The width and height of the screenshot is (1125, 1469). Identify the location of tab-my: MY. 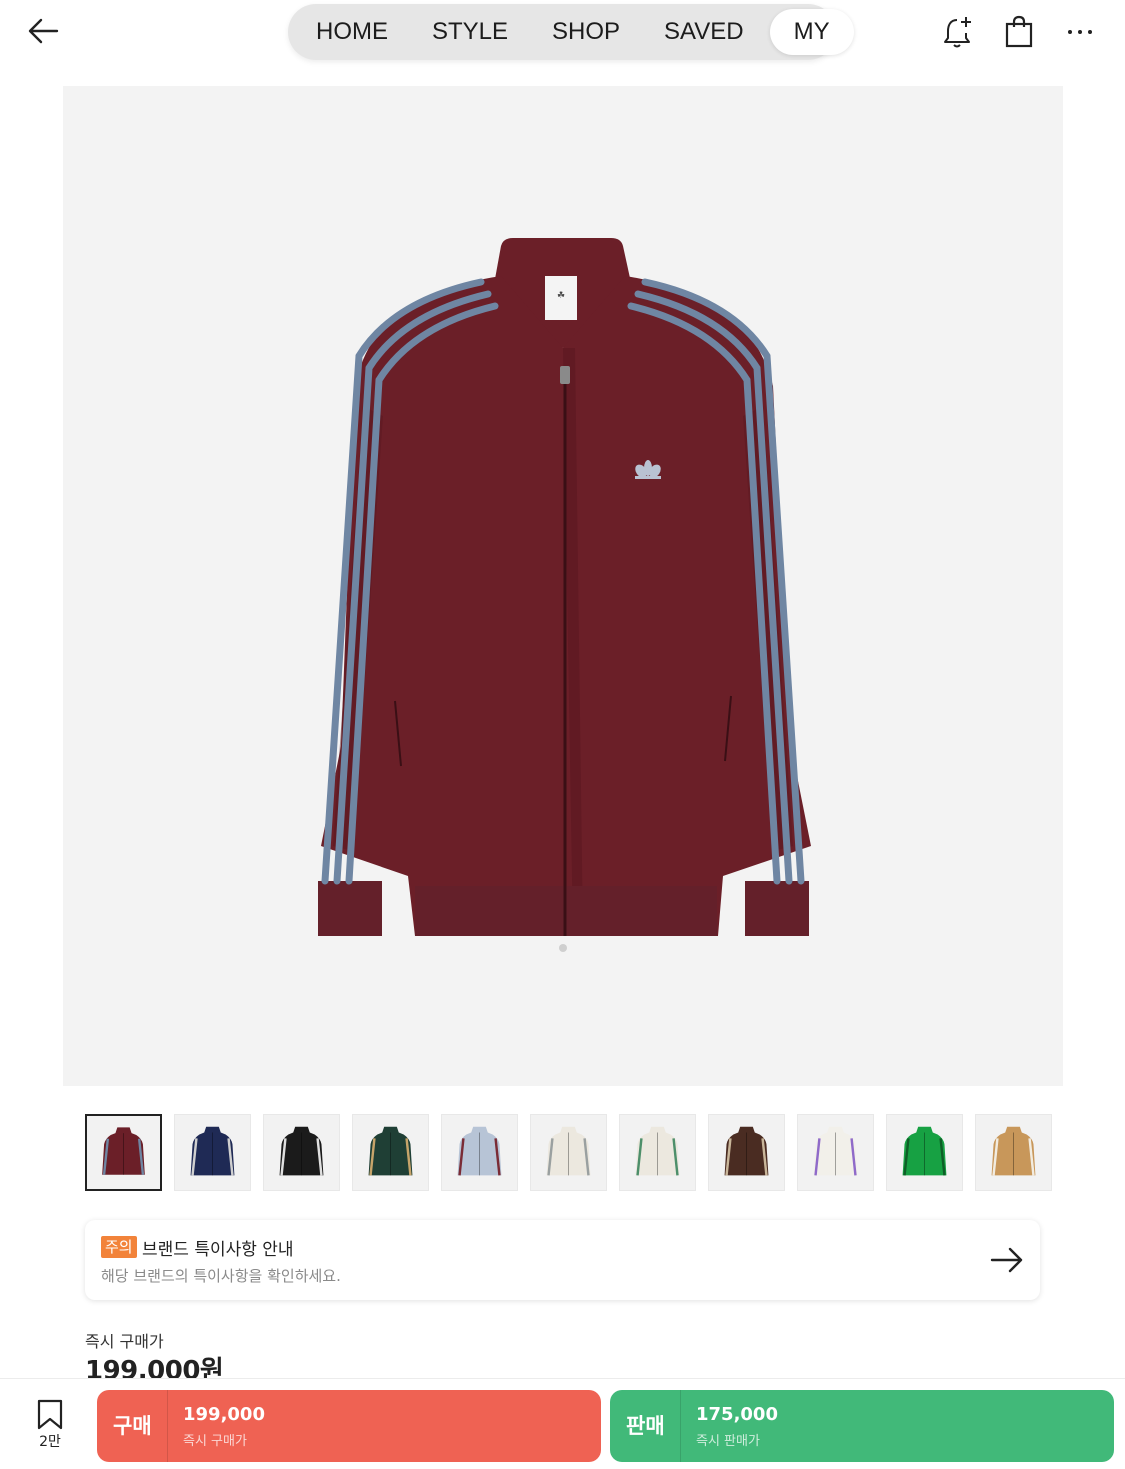
(811, 32).